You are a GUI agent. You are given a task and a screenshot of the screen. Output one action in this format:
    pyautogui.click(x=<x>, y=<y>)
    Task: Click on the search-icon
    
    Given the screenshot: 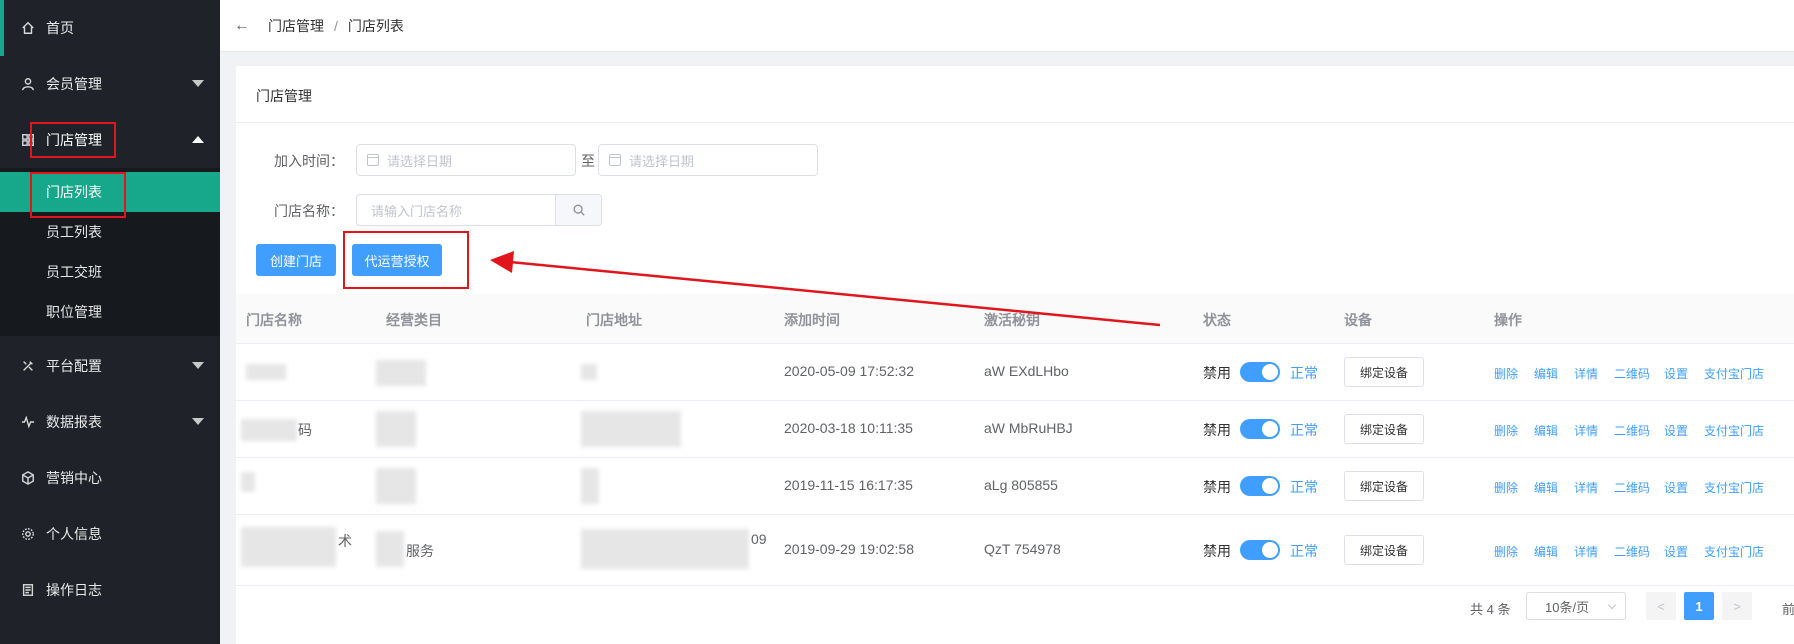 What is the action you would take?
    pyautogui.click(x=578, y=210)
    